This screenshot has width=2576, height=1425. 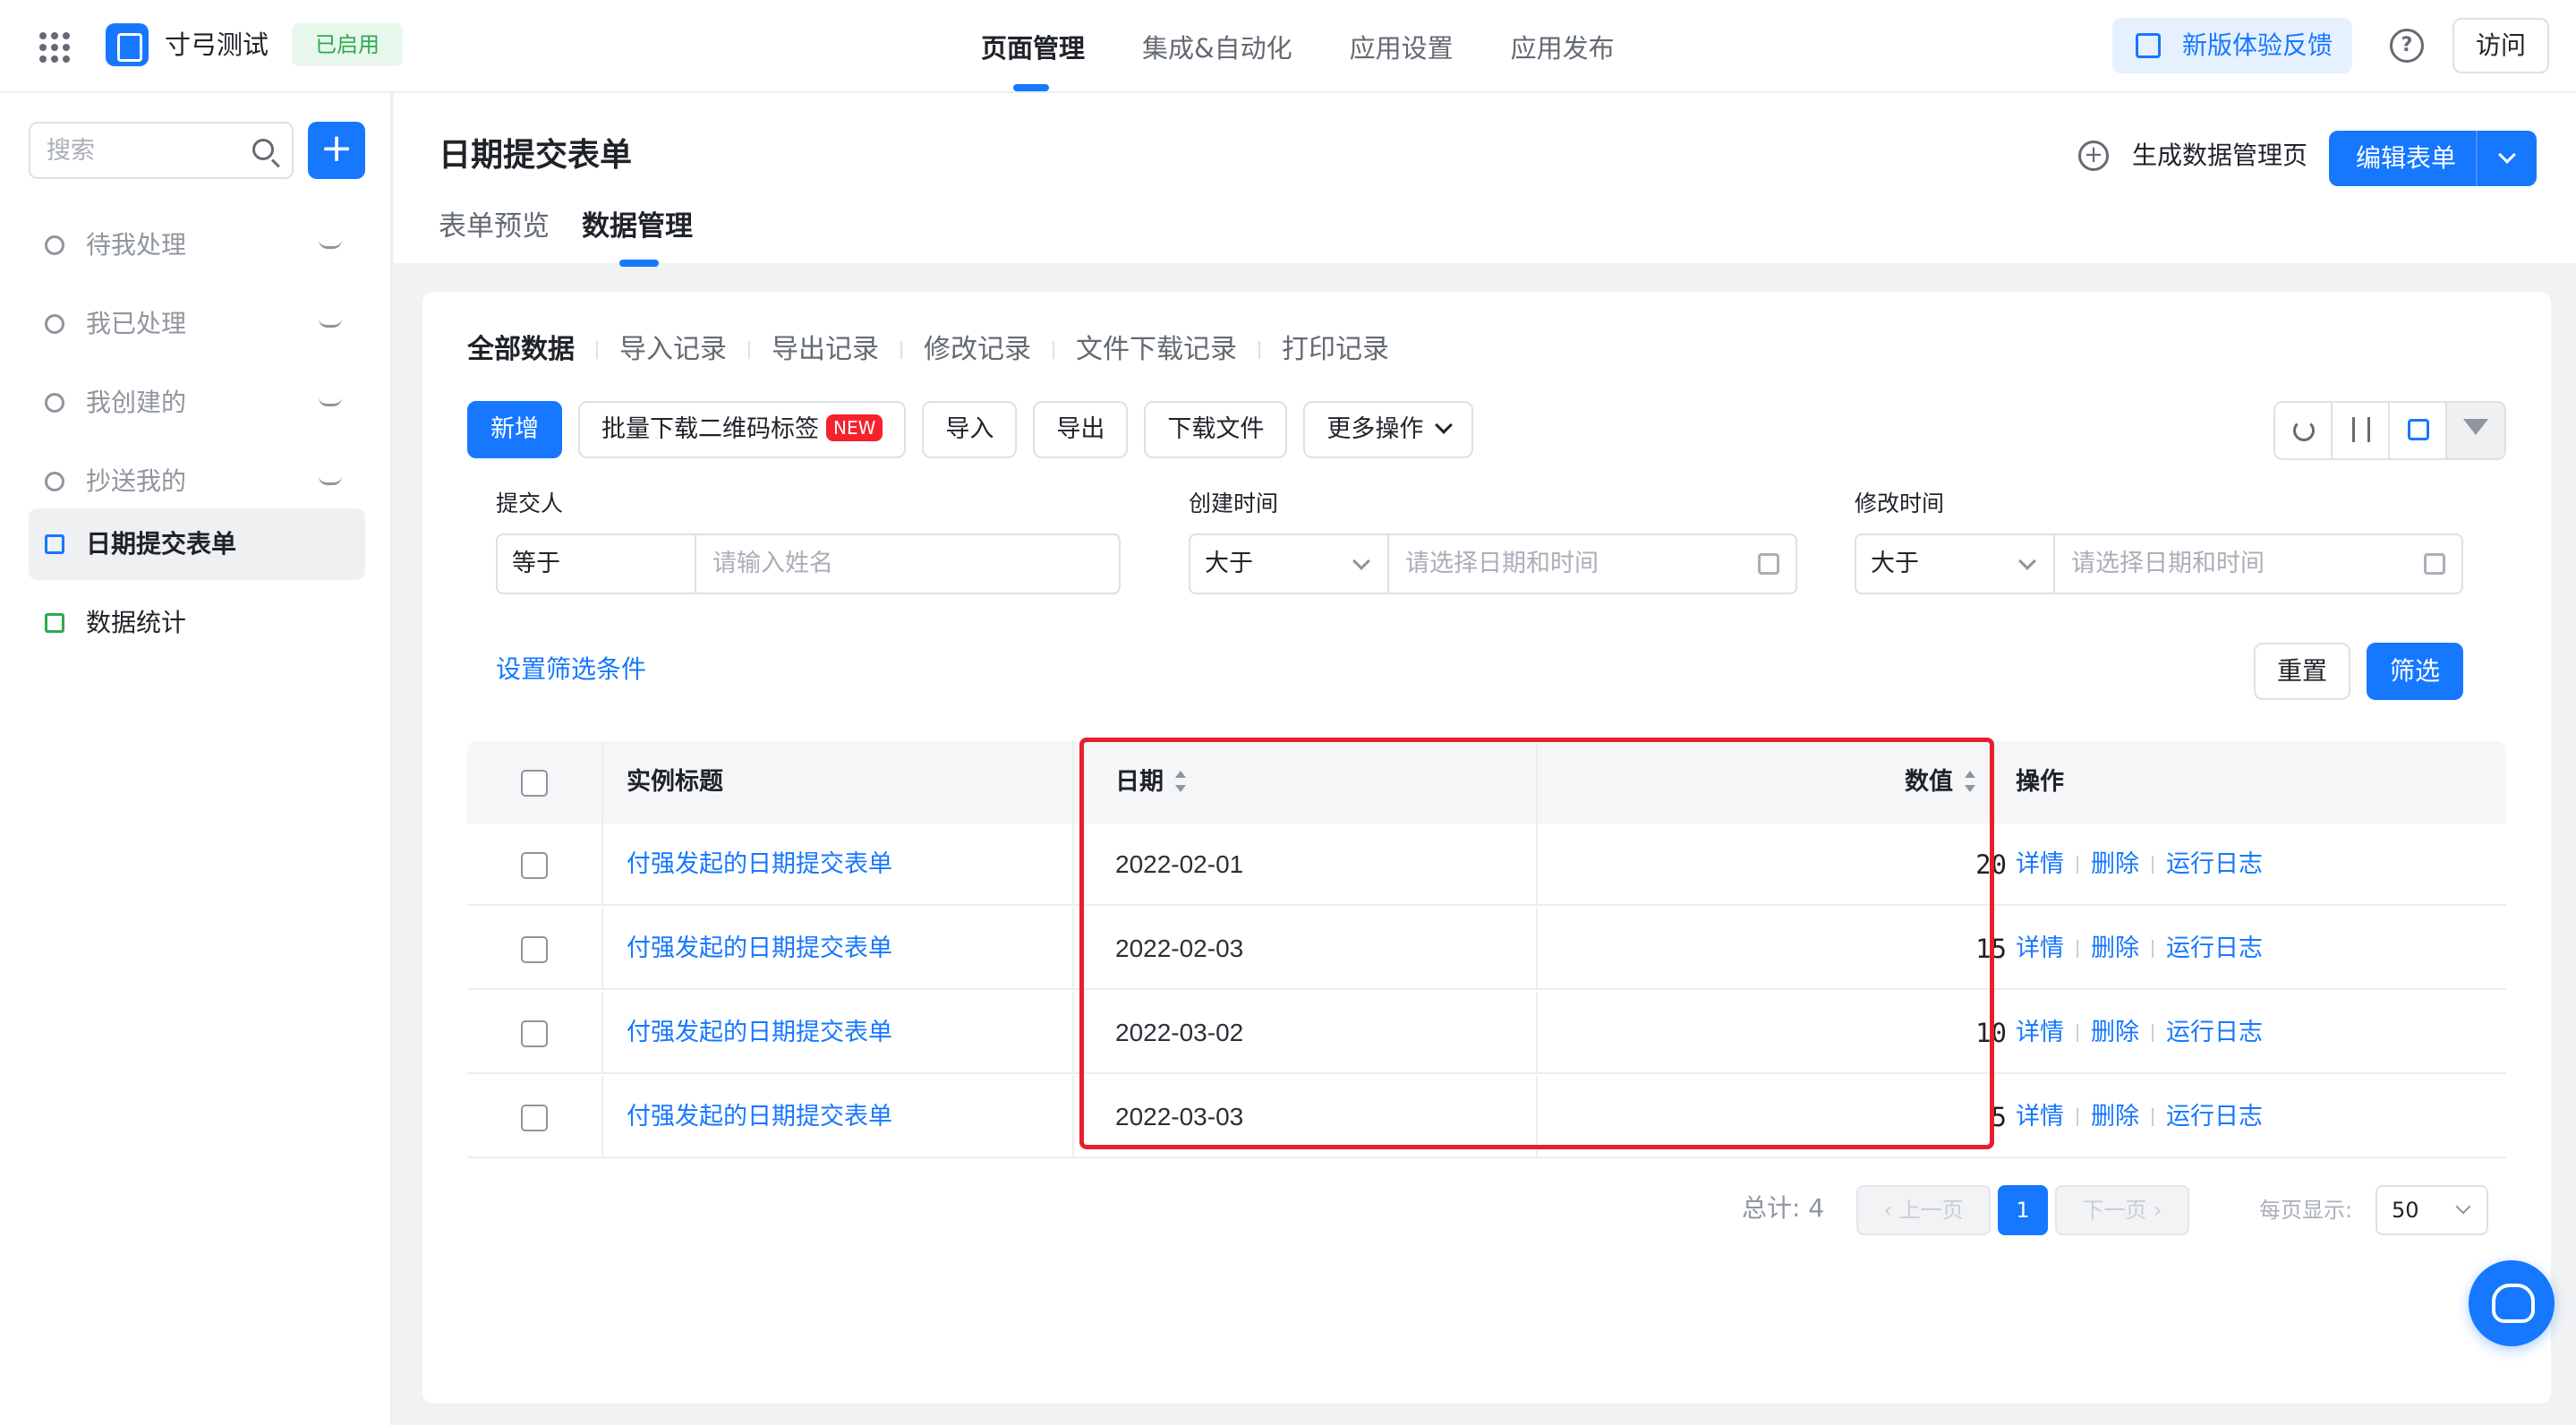 What do you see at coordinates (197, 324) in the screenshot?
I see `sidebar-item-processed: 我已处理` at bounding box center [197, 324].